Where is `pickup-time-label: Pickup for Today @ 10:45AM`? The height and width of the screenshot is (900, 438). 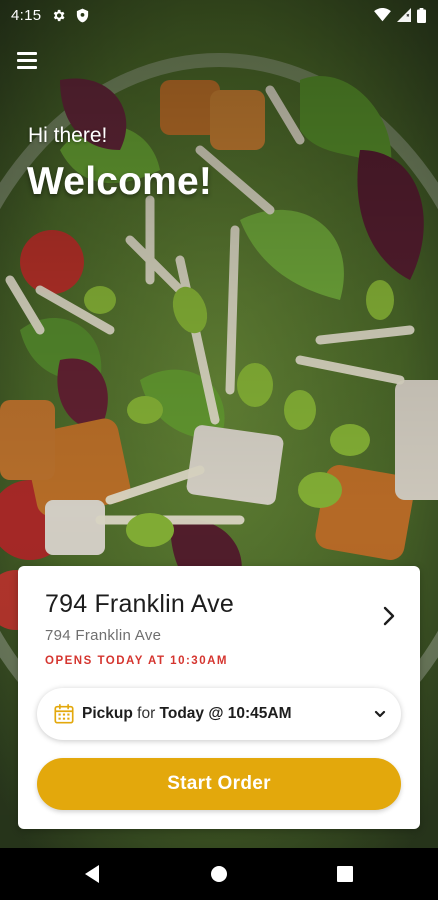
pickup-time-label: Pickup for Today @ 10:45AM is located at coordinates (187, 714).